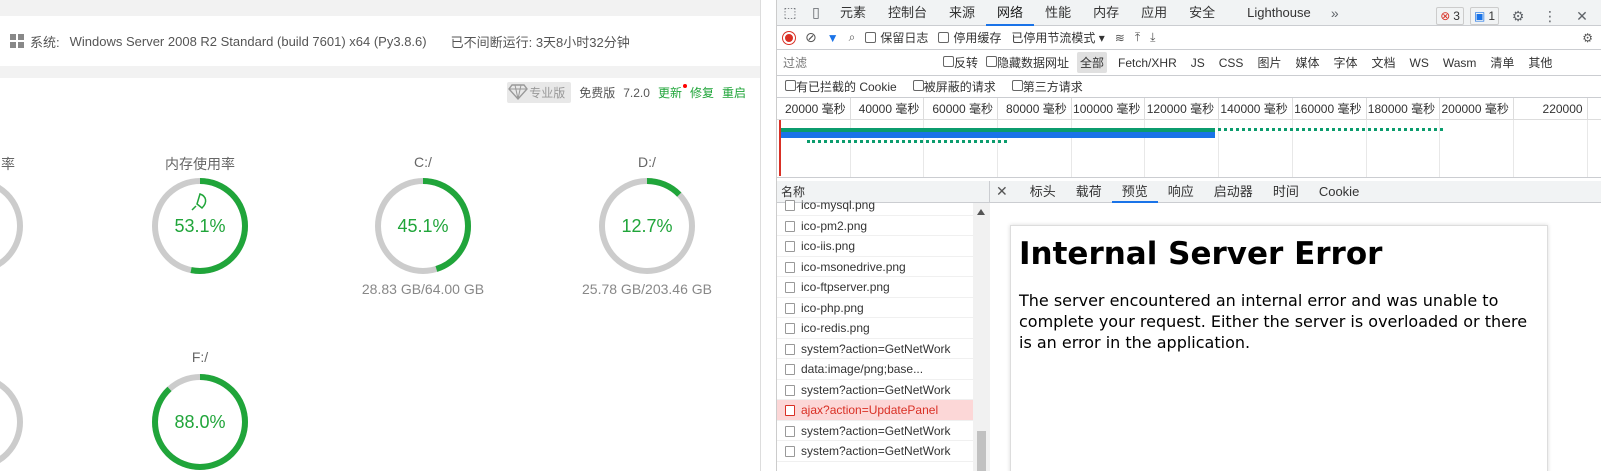 Image resolution: width=1601 pixels, height=471 pixels. Describe the element at coordinates (875, 205) in the screenshot. I see `request-row: ico-mysql.png` at that location.